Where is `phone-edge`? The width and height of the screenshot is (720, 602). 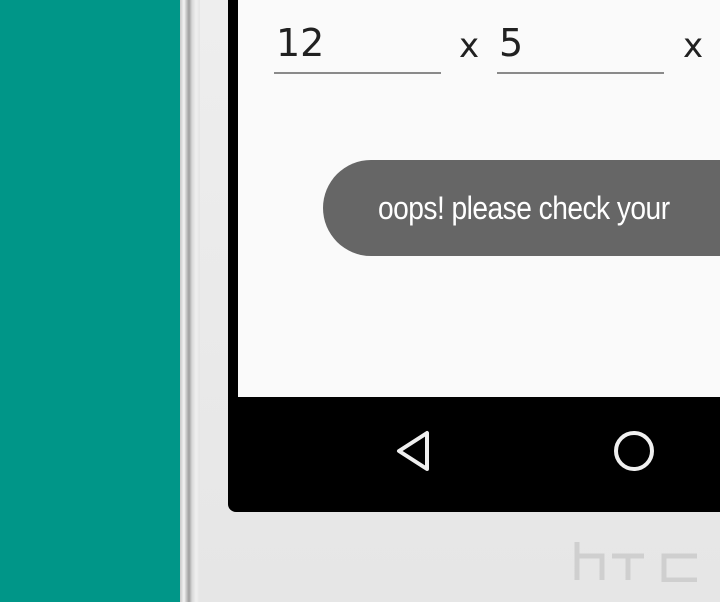
phone-edge is located at coordinates (190, 301).